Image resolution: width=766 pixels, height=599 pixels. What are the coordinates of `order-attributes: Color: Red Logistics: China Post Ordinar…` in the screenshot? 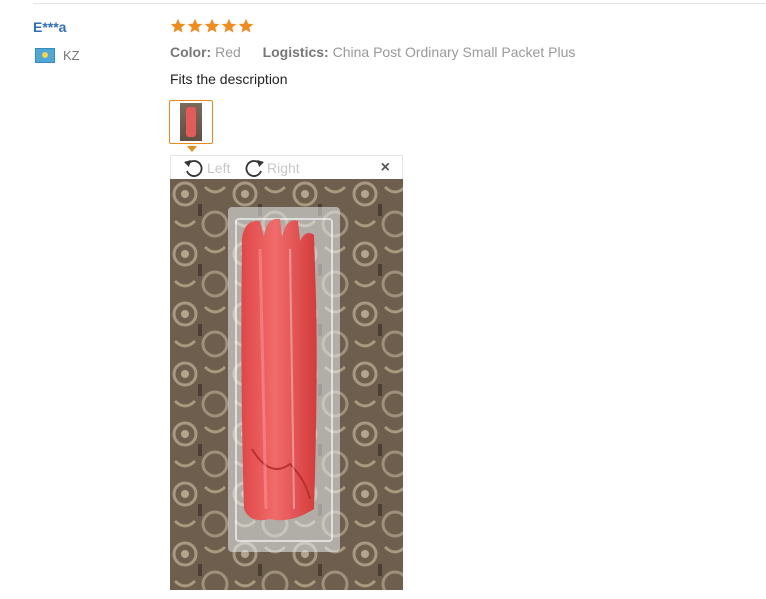 It's located at (372, 52).